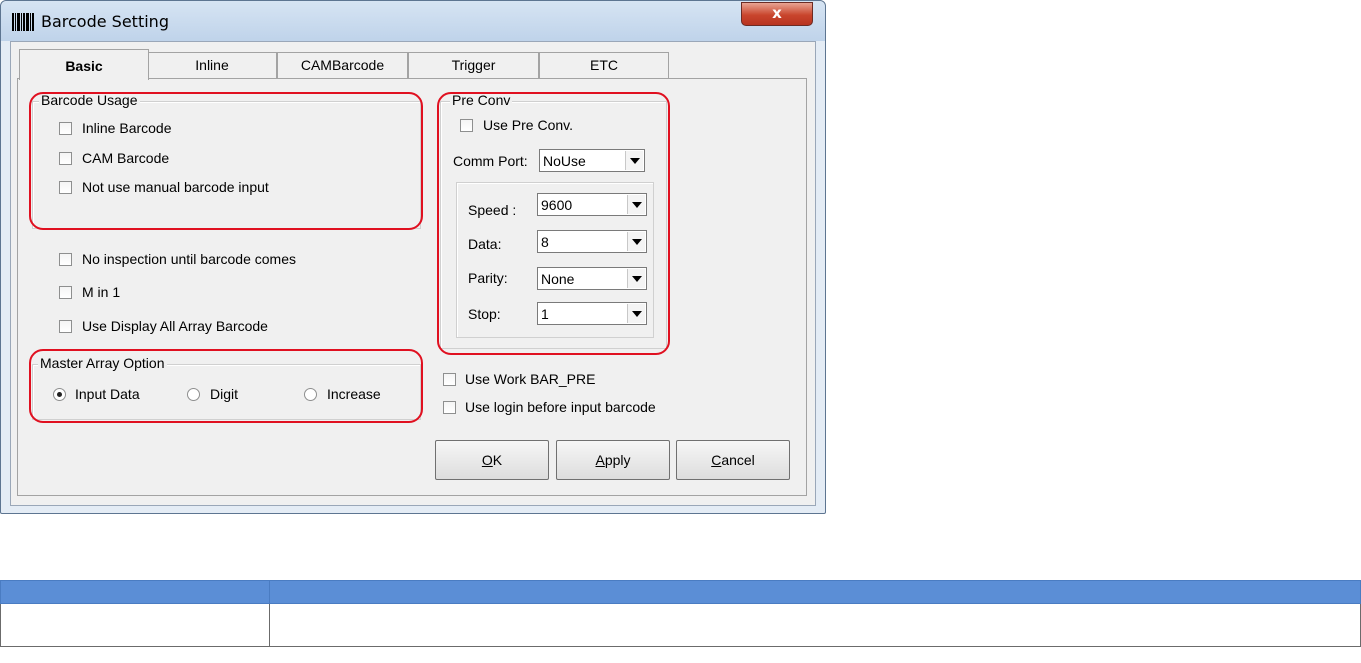  Describe the element at coordinates (105, 21) in the screenshot. I see `window-title: Barcode Setting` at that location.